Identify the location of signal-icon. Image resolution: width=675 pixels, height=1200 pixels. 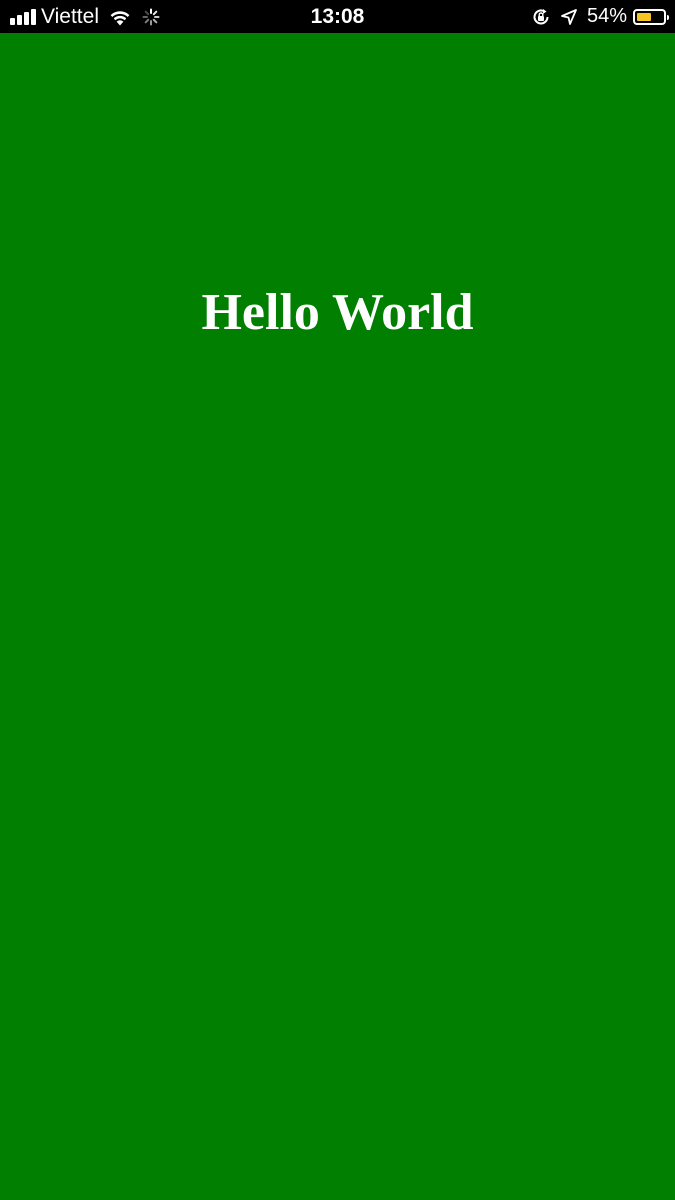
(23, 16).